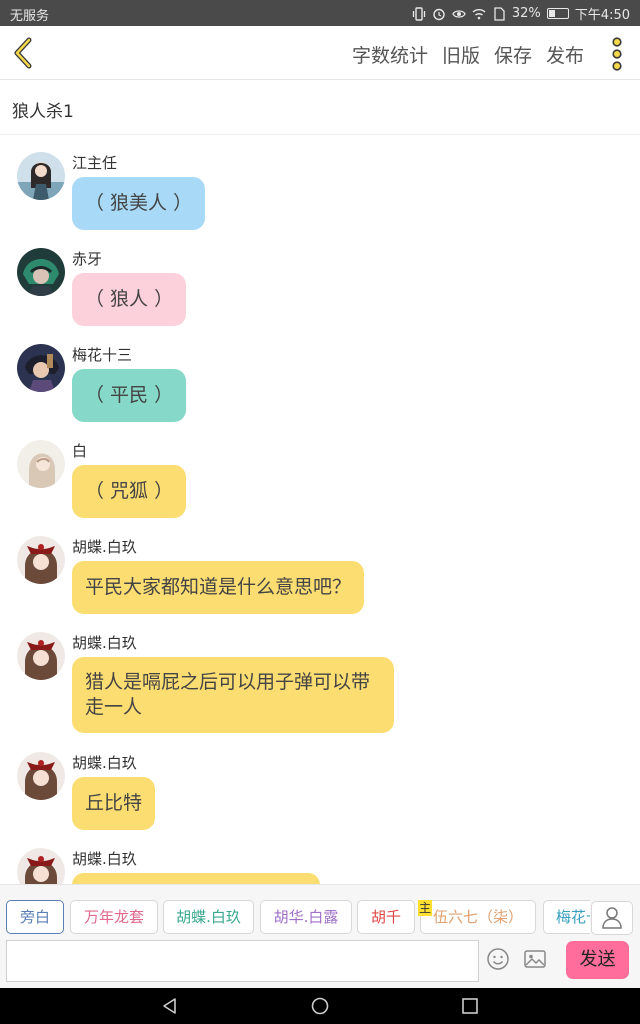 This screenshot has width=640, height=1024. I want to click on system-nav-bar, so click(320, 1006).